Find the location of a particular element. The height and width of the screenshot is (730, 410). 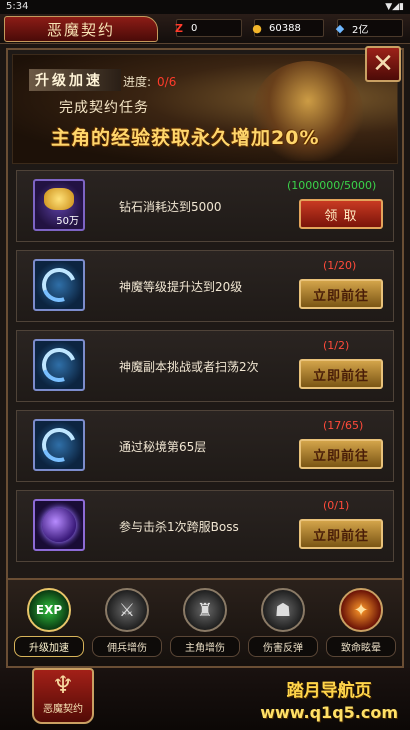

diamond-counter: ◆ 2亿 is located at coordinates (369, 28).